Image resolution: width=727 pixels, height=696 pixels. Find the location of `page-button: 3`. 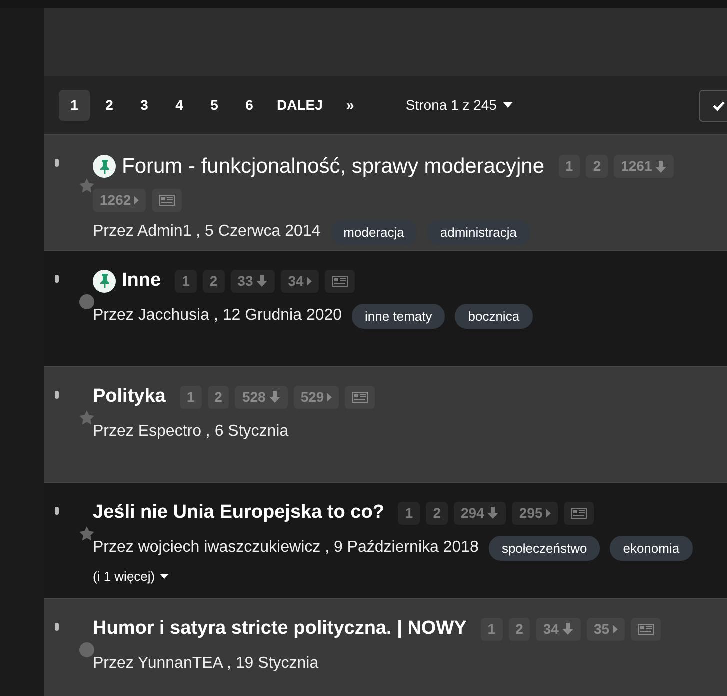

page-button: 3 is located at coordinates (144, 105).